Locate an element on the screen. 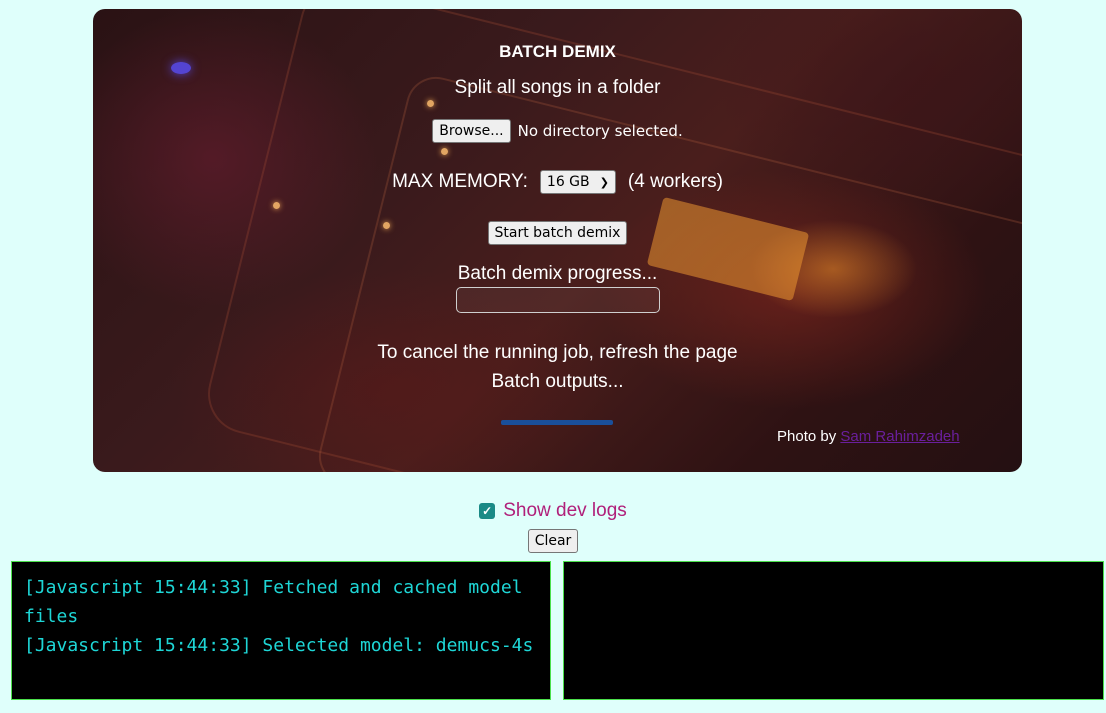 Image resolution: width=1106 pixels, height=713 pixels. dev-logs-label: Show dev logs is located at coordinates (565, 511).